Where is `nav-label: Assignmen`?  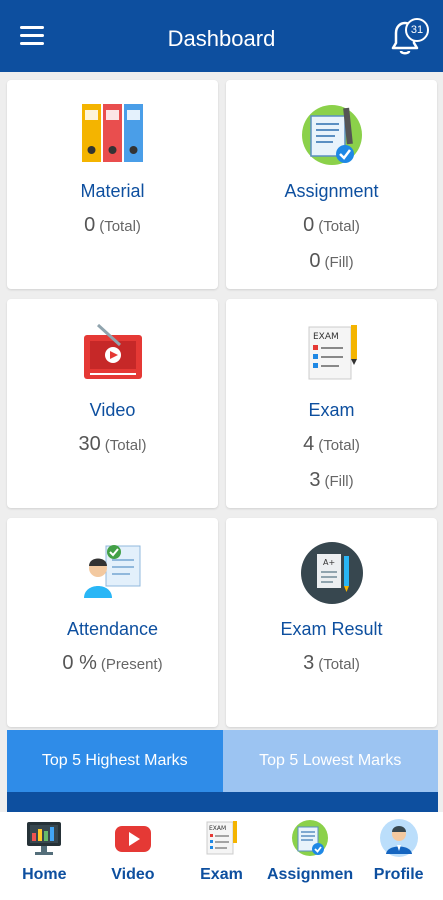 nav-label: Assignmen is located at coordinates (310, 874).